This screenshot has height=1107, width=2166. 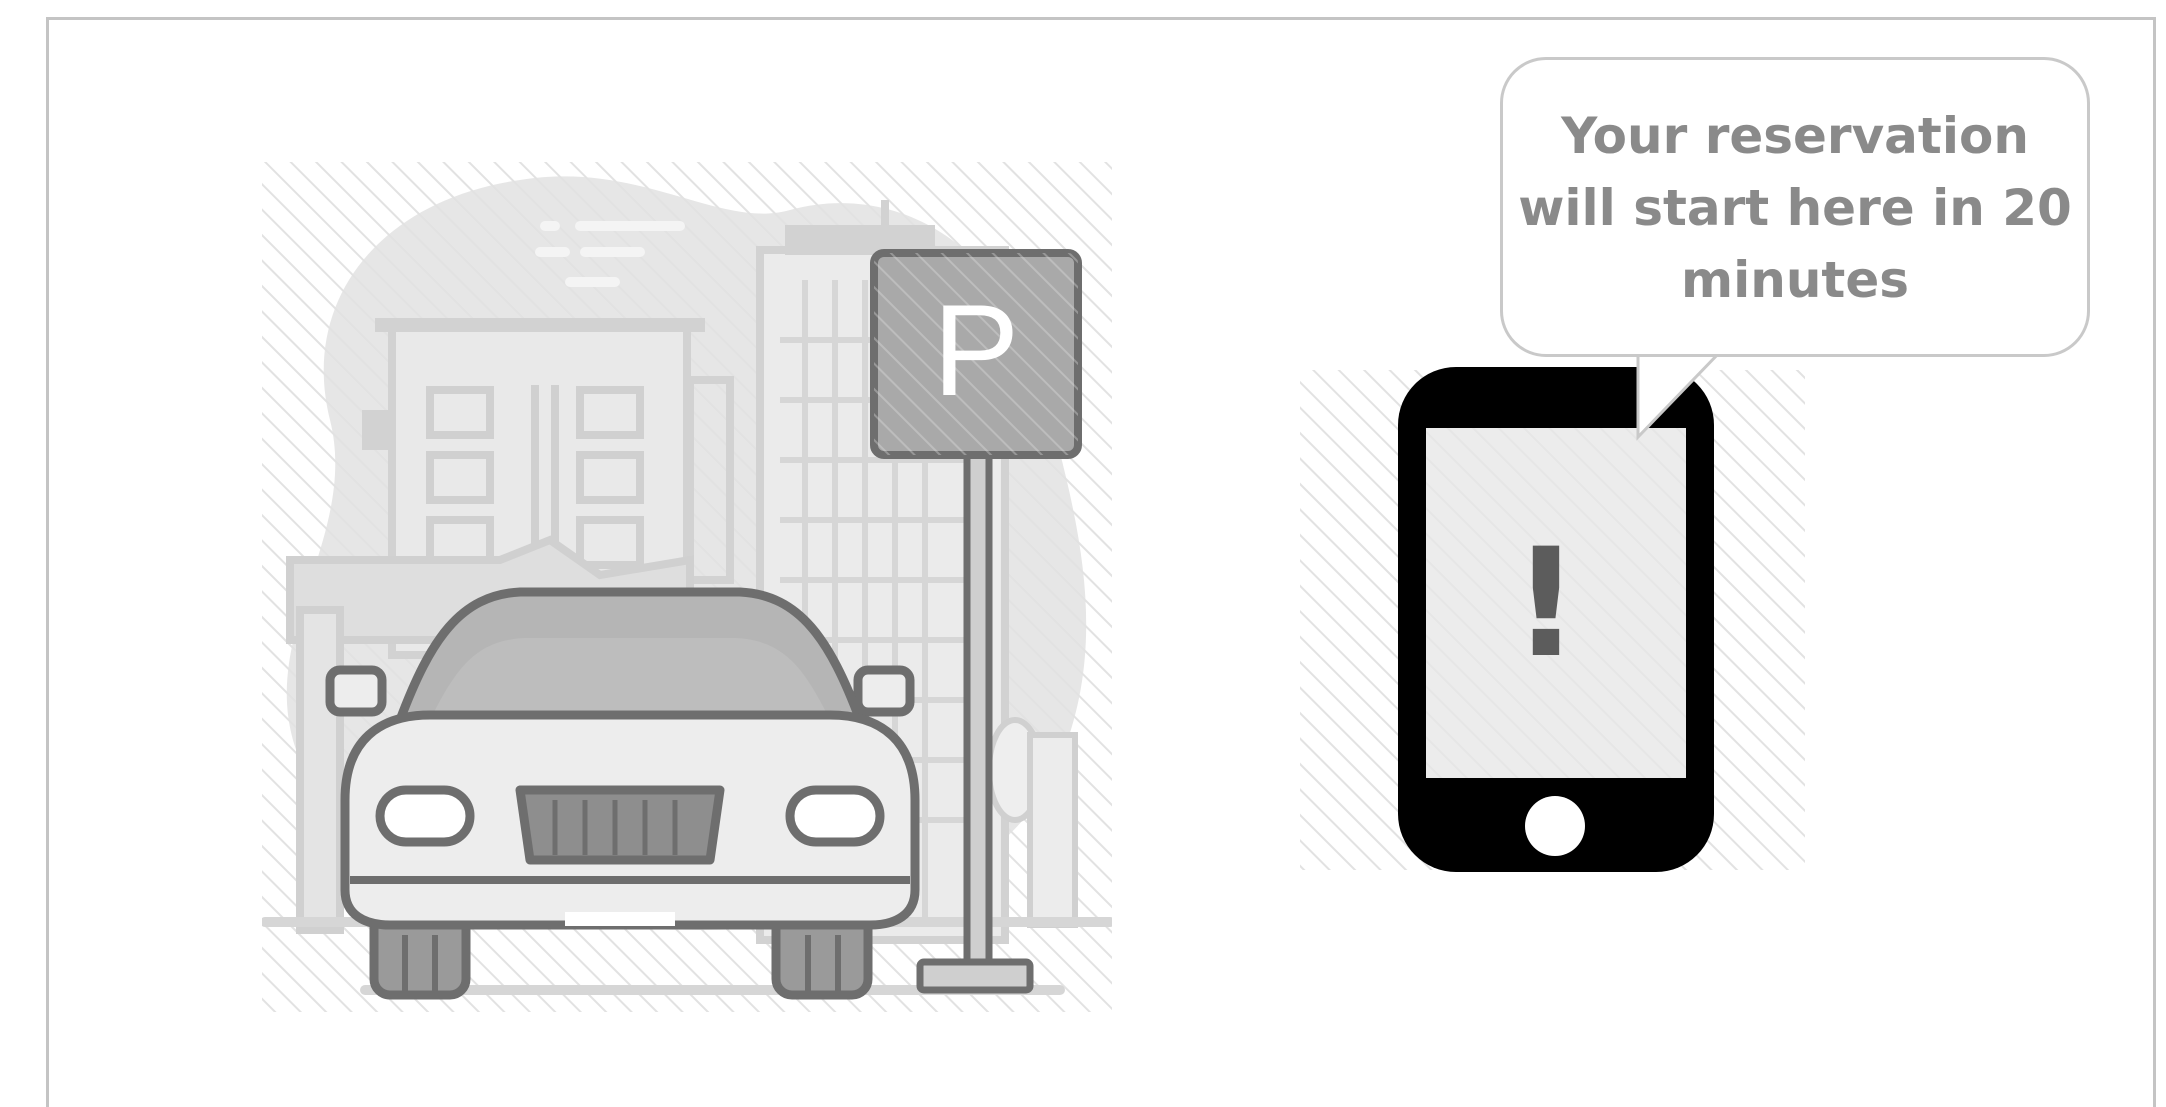 I want to click on speech-bubble-tail, so click(x=1679, y=396).